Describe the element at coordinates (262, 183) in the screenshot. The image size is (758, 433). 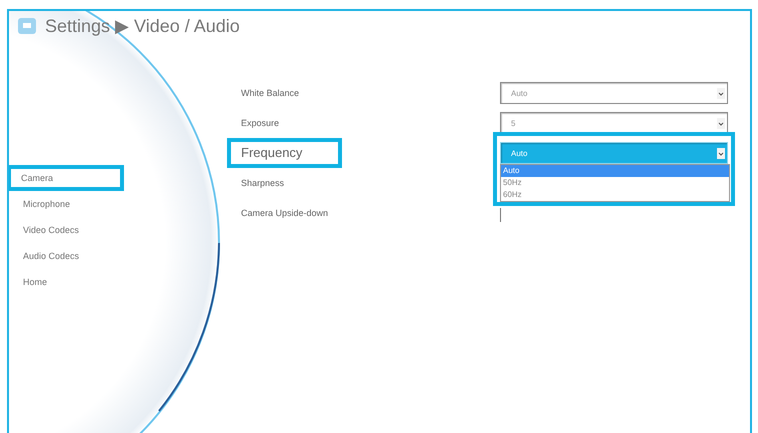
I see `setting-label: Sharpness` at that location.